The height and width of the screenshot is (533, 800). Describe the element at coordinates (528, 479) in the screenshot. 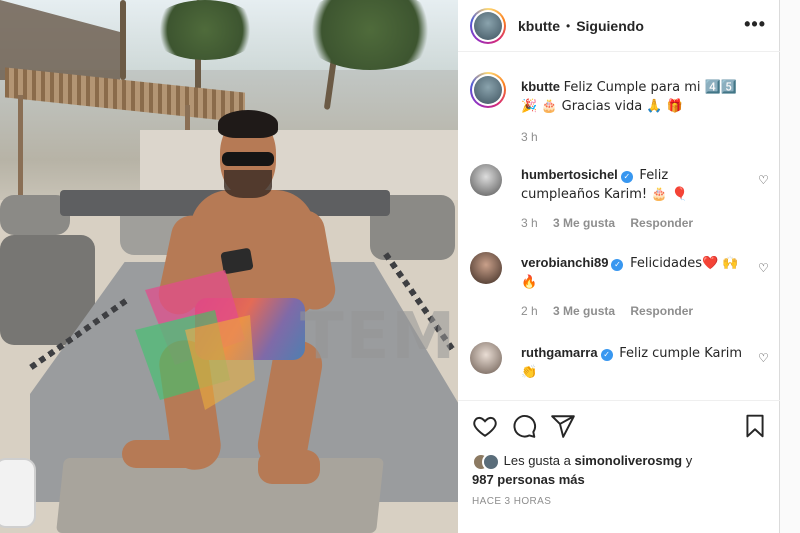

I see `likes-others: 987 personas más` at that location.